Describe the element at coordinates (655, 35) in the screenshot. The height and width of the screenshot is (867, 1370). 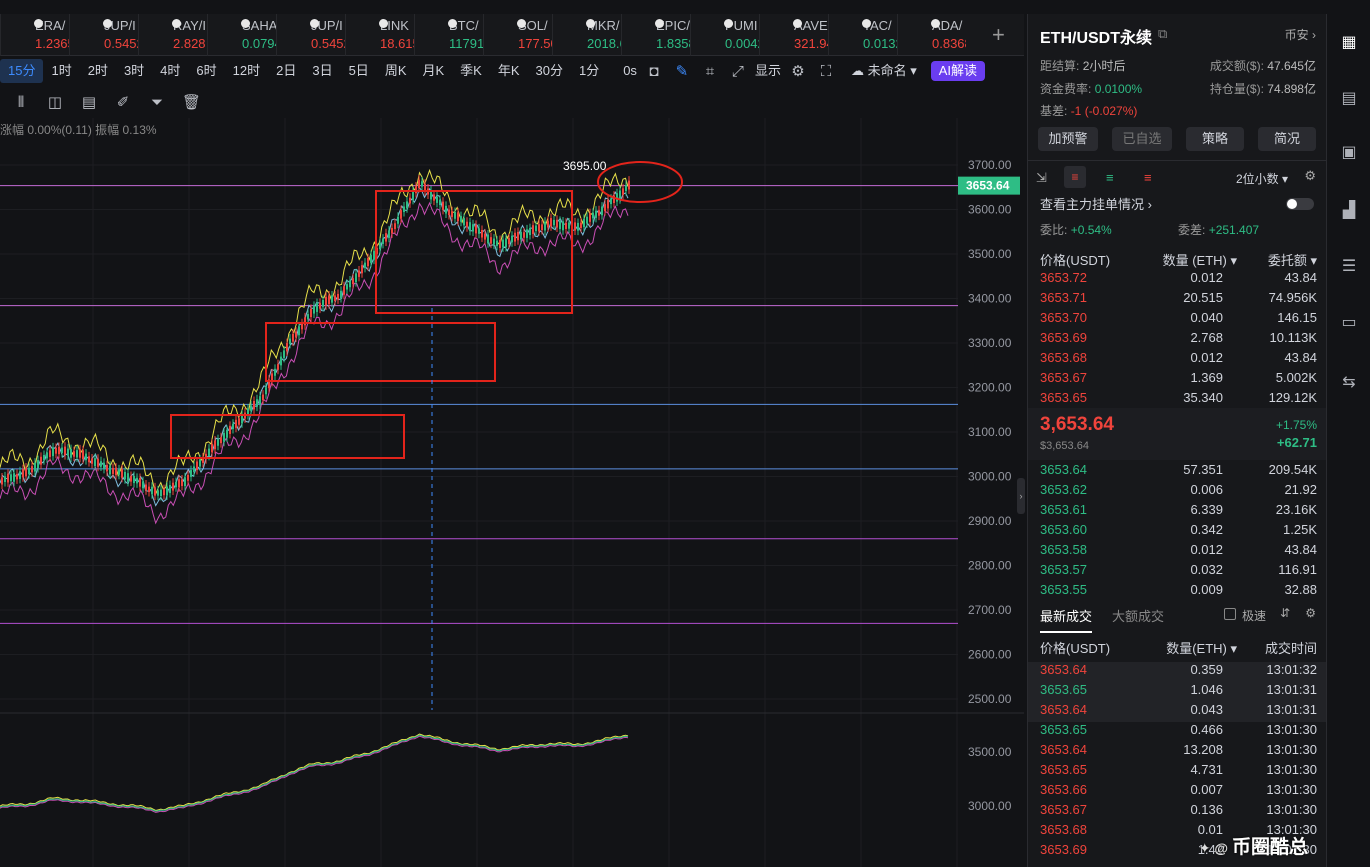
I see `ticker-item: EPIC/1.8358` at that location.